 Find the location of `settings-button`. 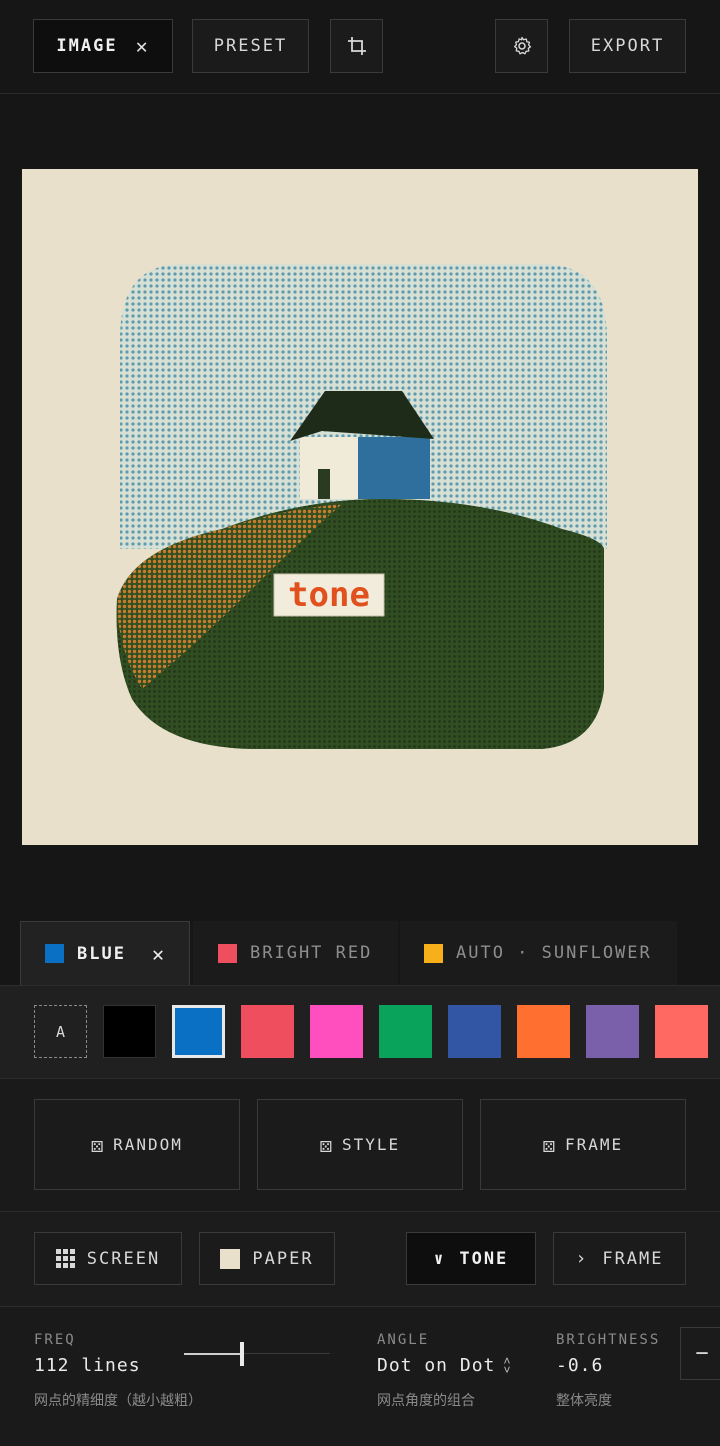

settings-button is located at coordinates (521, 46).